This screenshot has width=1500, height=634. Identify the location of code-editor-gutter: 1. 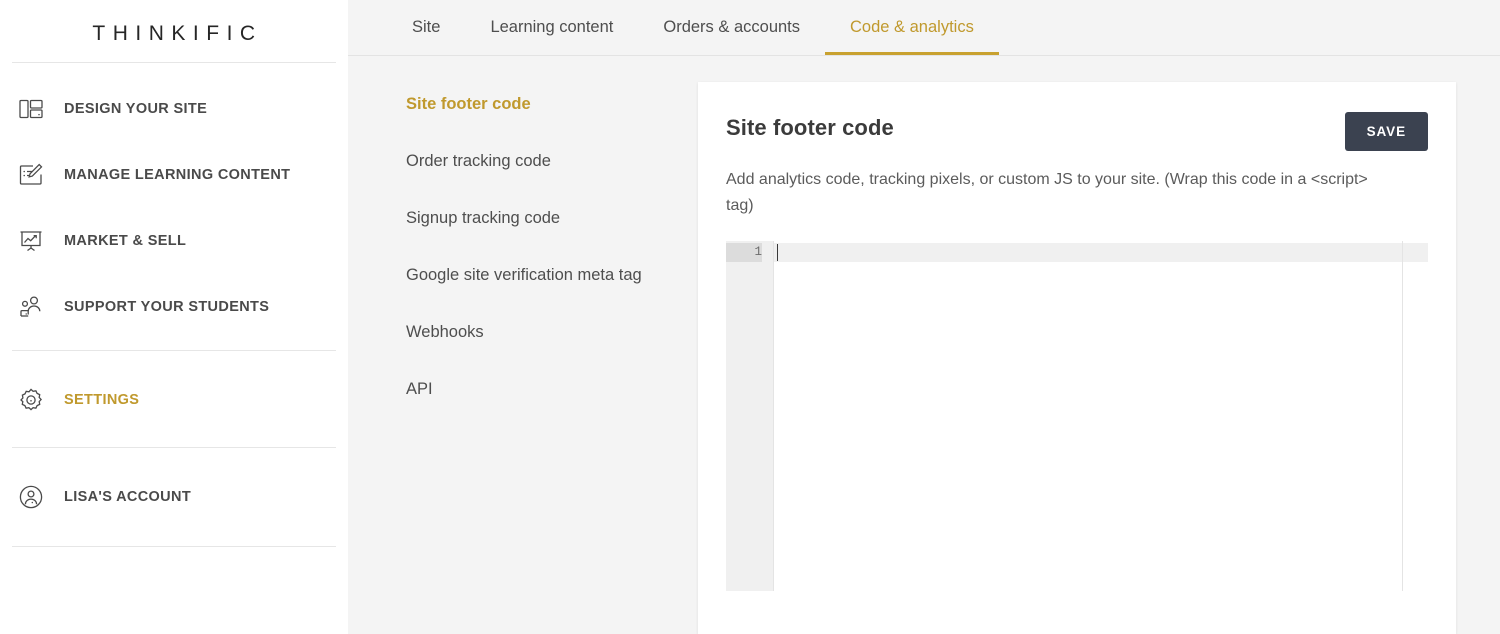
(750, 415).